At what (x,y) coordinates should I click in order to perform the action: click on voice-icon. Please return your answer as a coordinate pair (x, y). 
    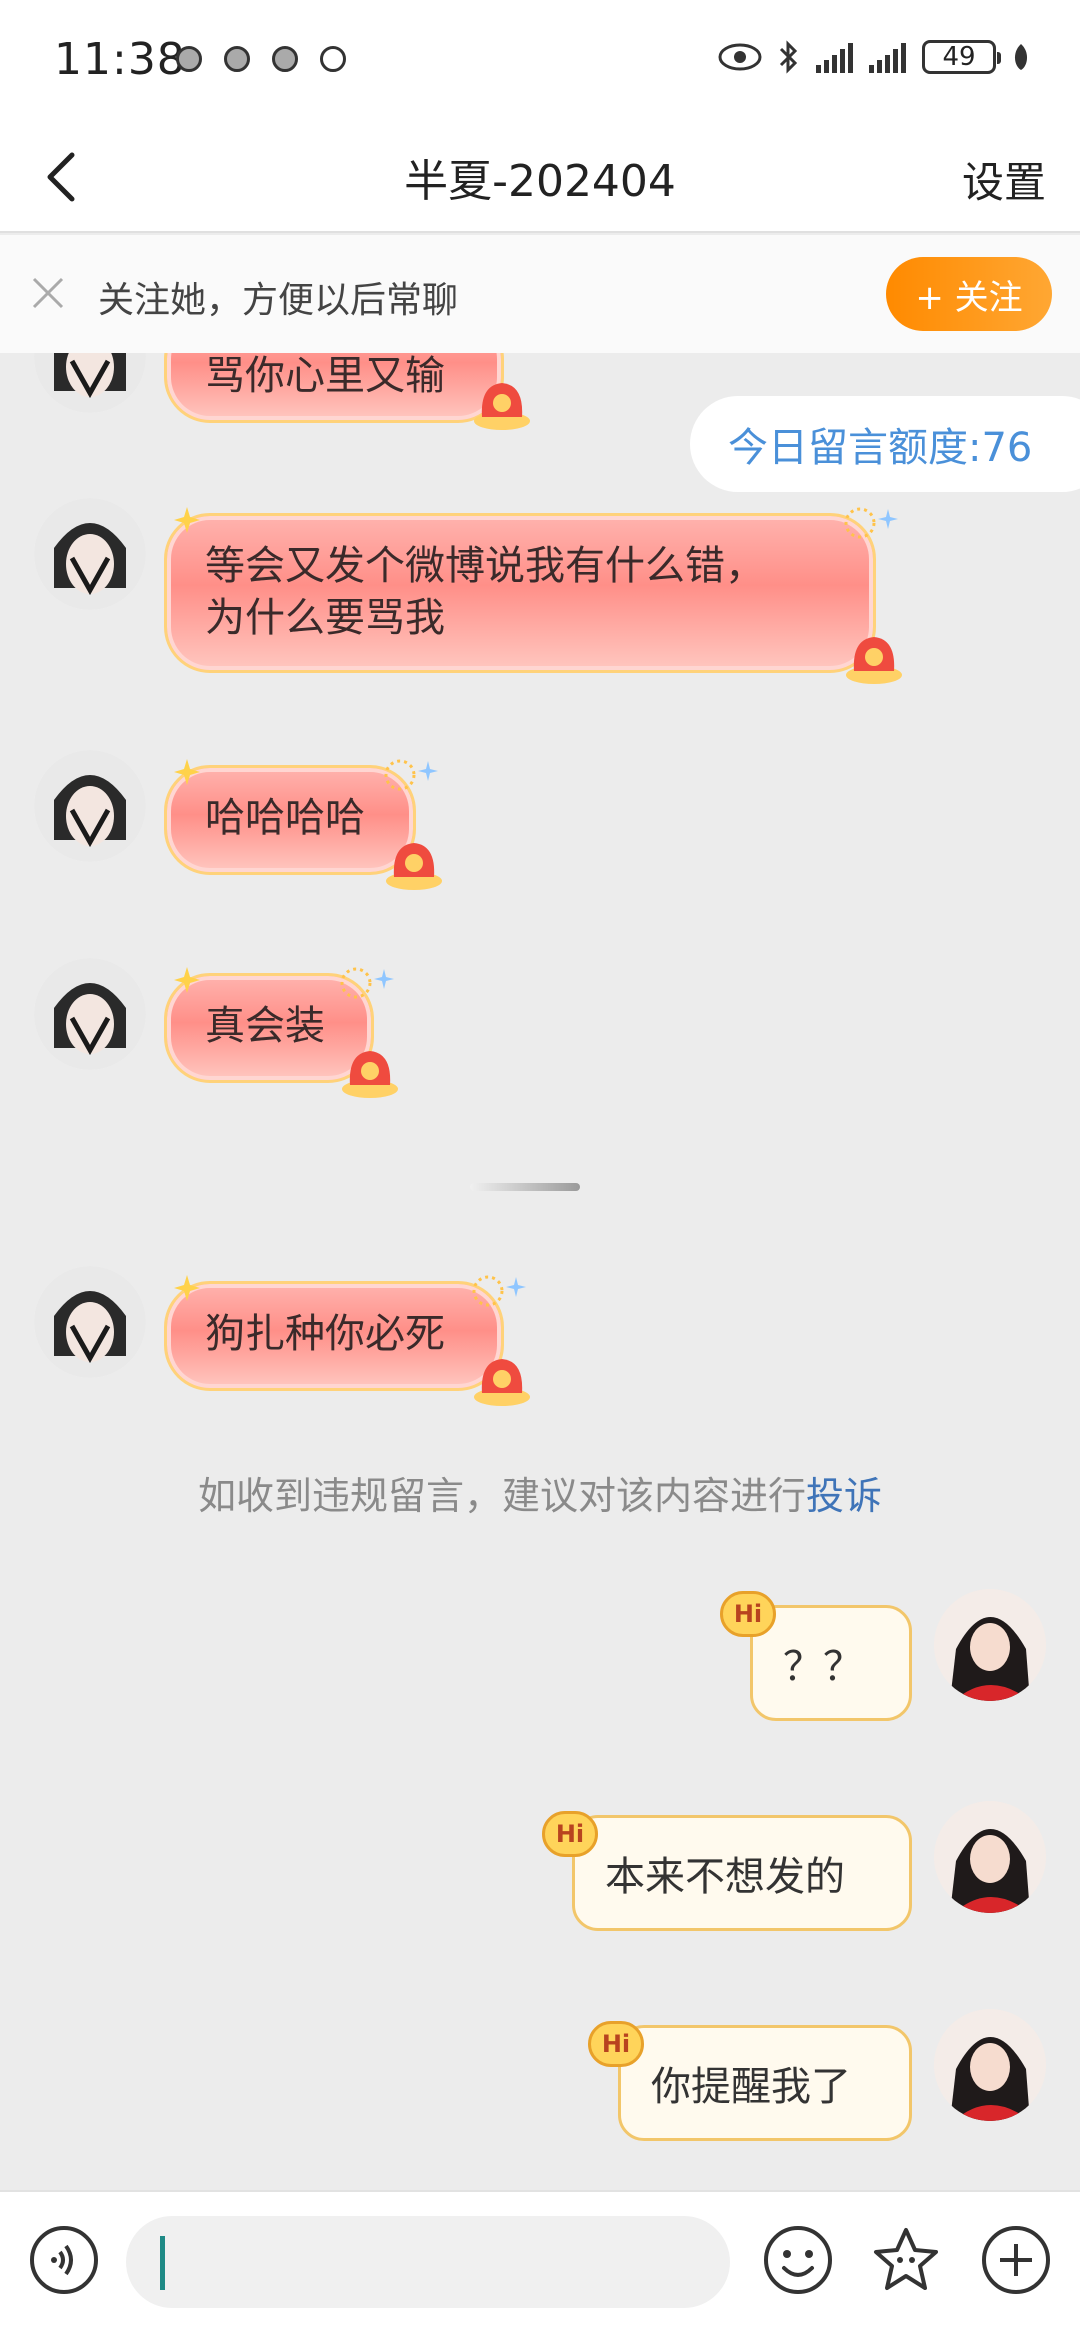
    Looking at the image, I should click on (64, 2260).